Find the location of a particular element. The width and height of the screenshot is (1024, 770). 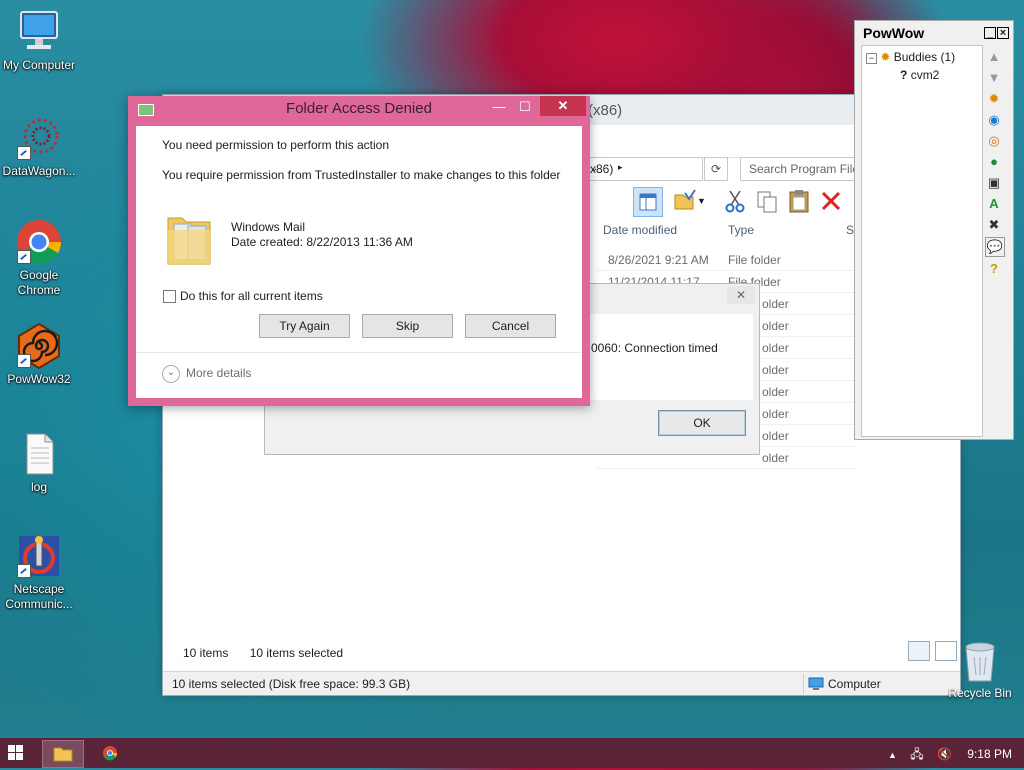

item-count: 10 items is located at coordinates (206, 653).